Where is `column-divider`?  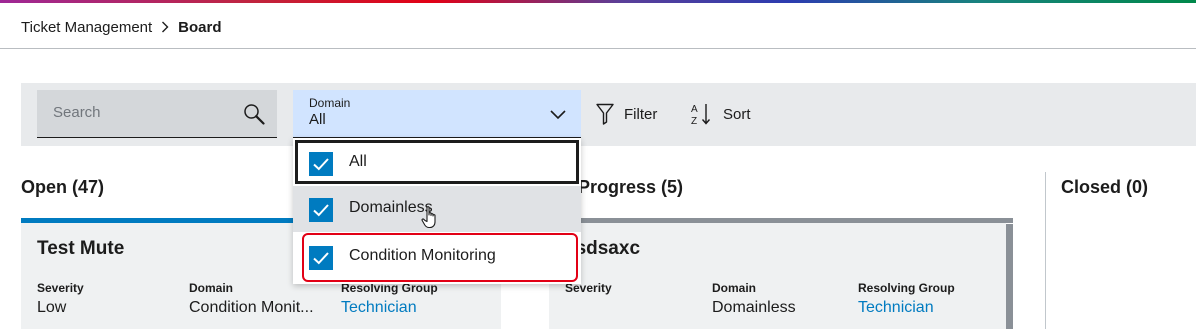
column-divider is located at coordinates (1045, 250).